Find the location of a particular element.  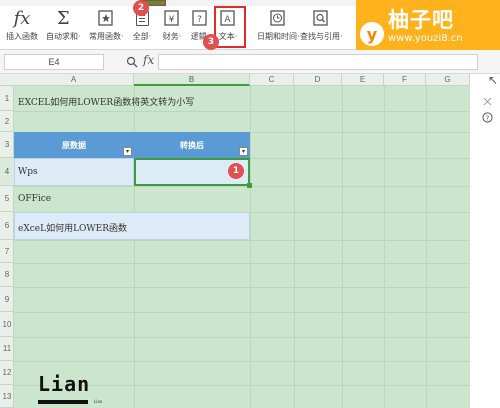

step-badge-1: 1 is located at coordinates (236, 171).